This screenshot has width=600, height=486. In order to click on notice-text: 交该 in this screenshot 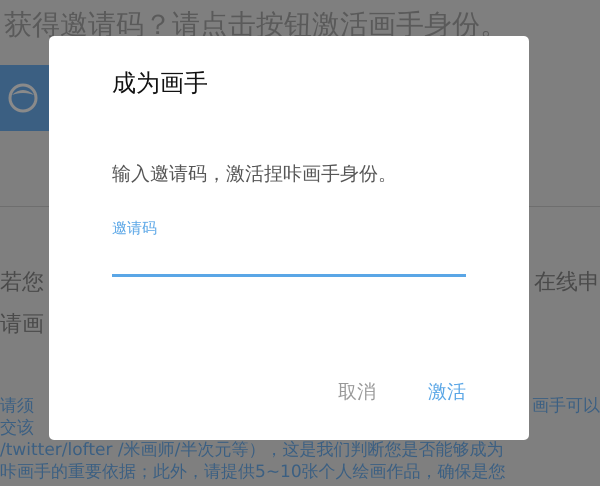, I will do `click(17, 428)`.